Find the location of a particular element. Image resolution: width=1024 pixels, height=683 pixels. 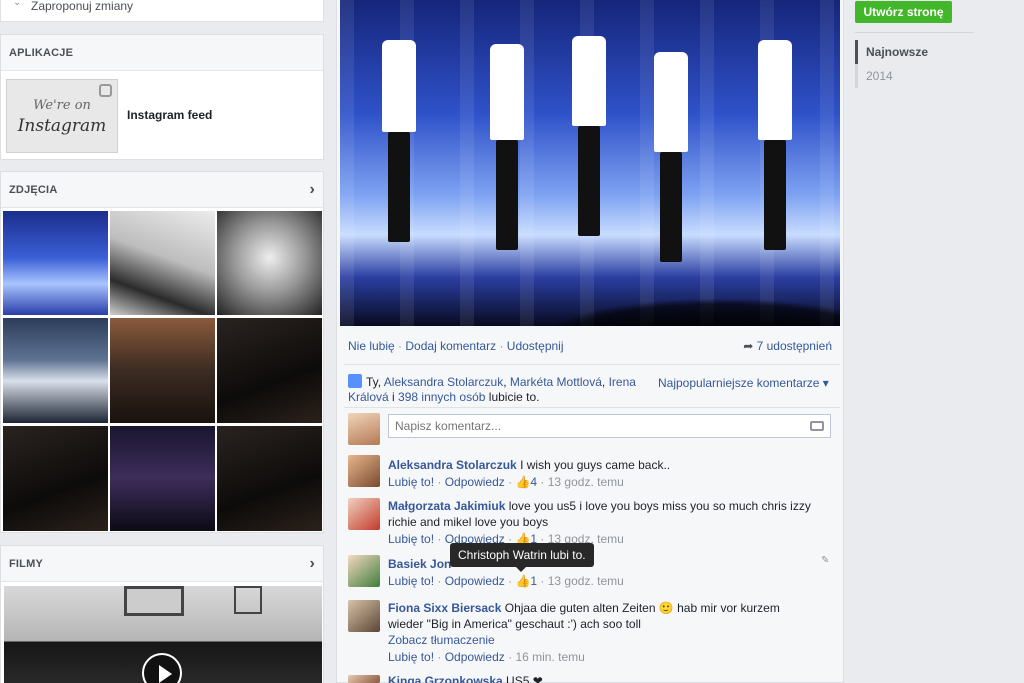

videos-section: FILMY › is located at coordinates (162, 614).